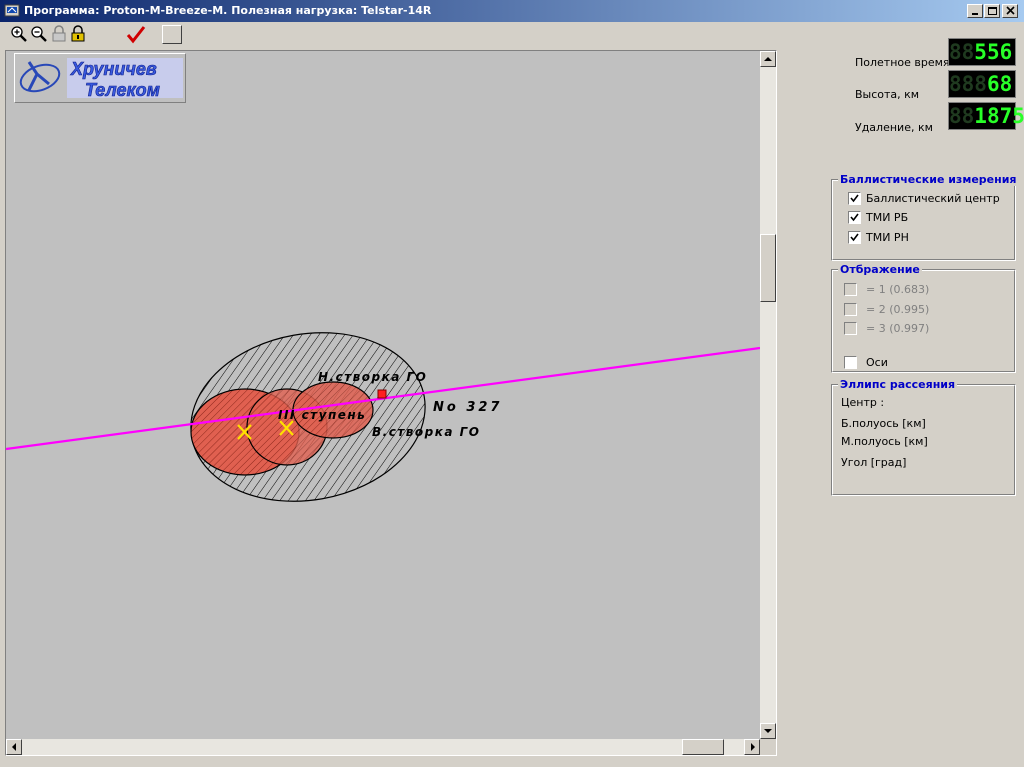  I want to click on logo-line1: Хруничев, so click(113, 69).